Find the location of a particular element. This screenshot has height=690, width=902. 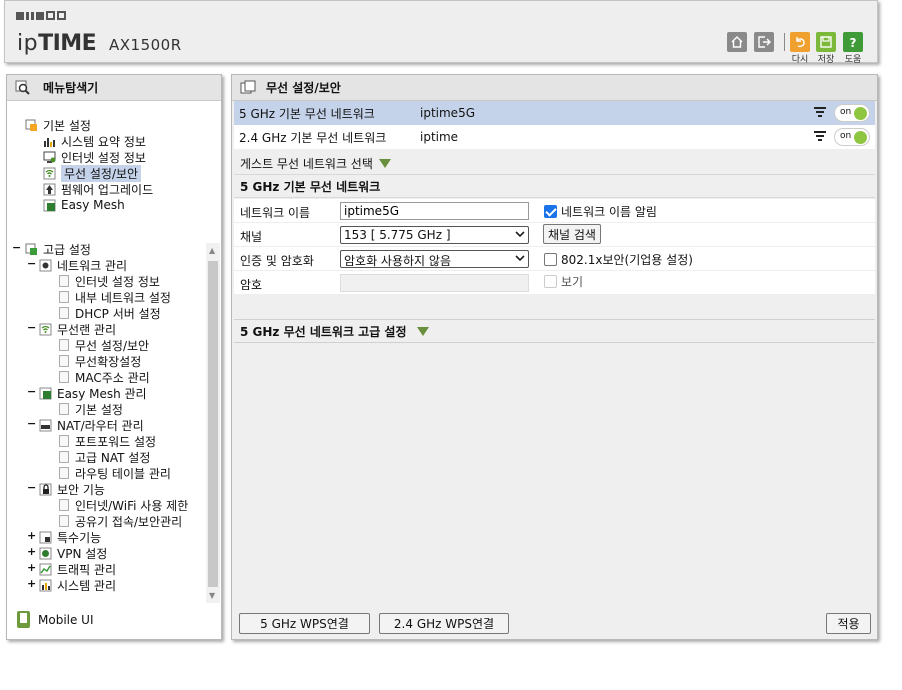

scroll-down-icon: ▼ is located at coordinates (212, 595).